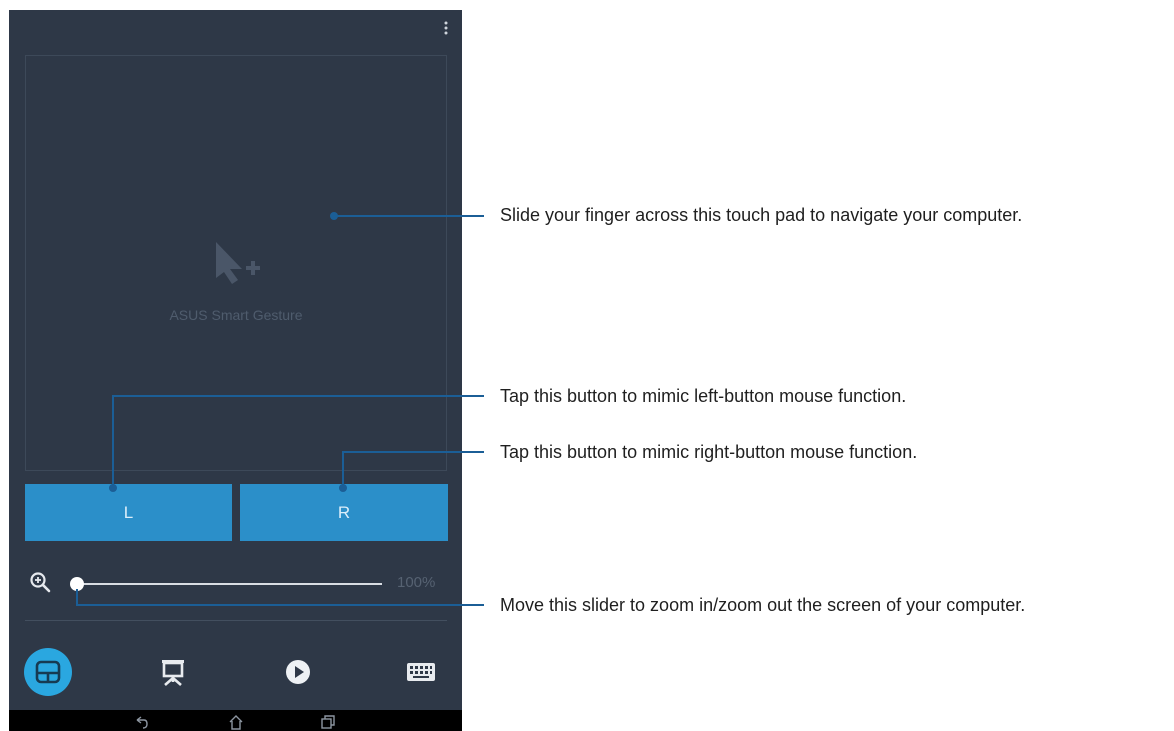  Describe the element at coordinates (113, 488) in the screenshot. I see `left-button-callout-dot` at that location.